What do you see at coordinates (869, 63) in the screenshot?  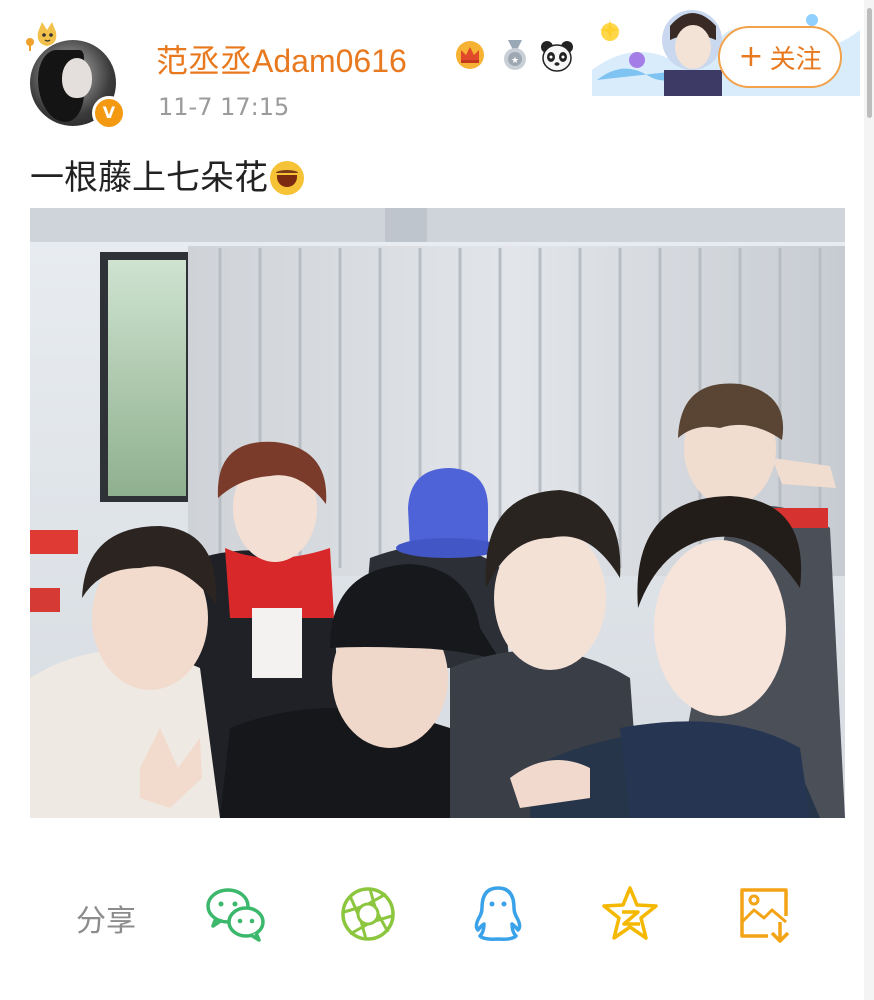 I see `scrollbar-thumb` at bounding box center [869, 63].